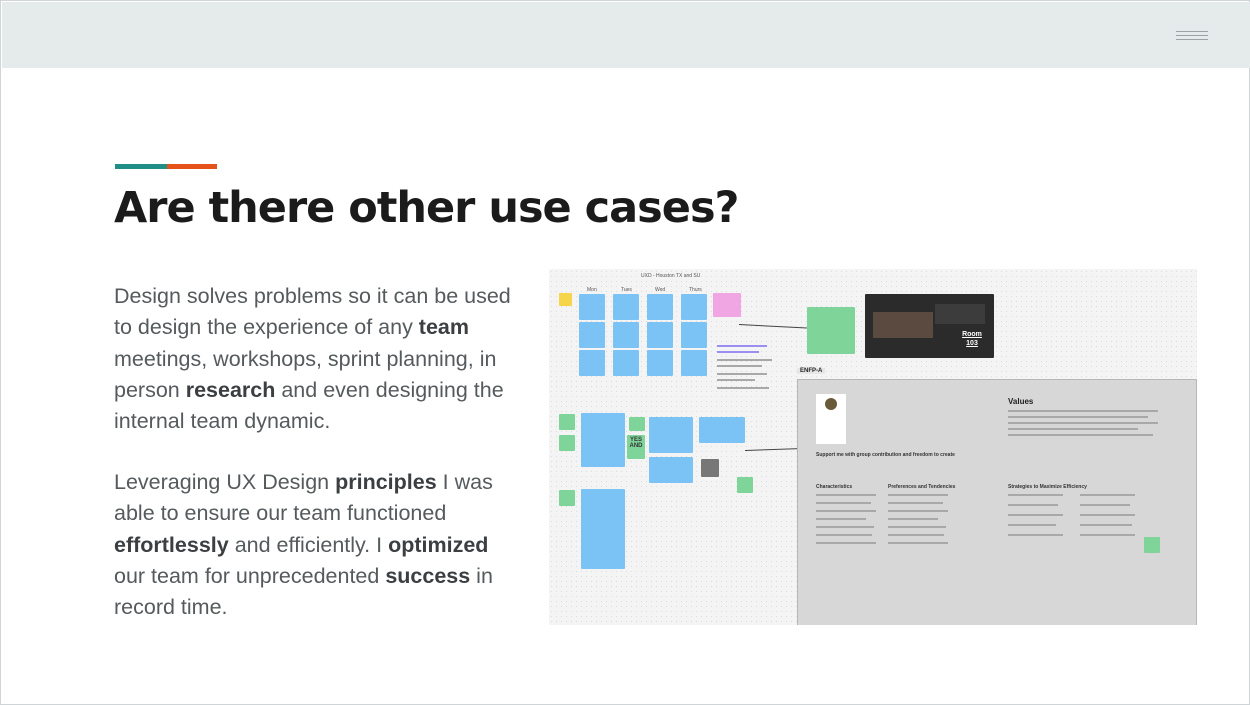 The width and height of the screenshot is (1250, 705). What do you see at coordinates (1021, 401) in the screenshot?
I see `values-heading: Values` at bounding box center [1021, 401].